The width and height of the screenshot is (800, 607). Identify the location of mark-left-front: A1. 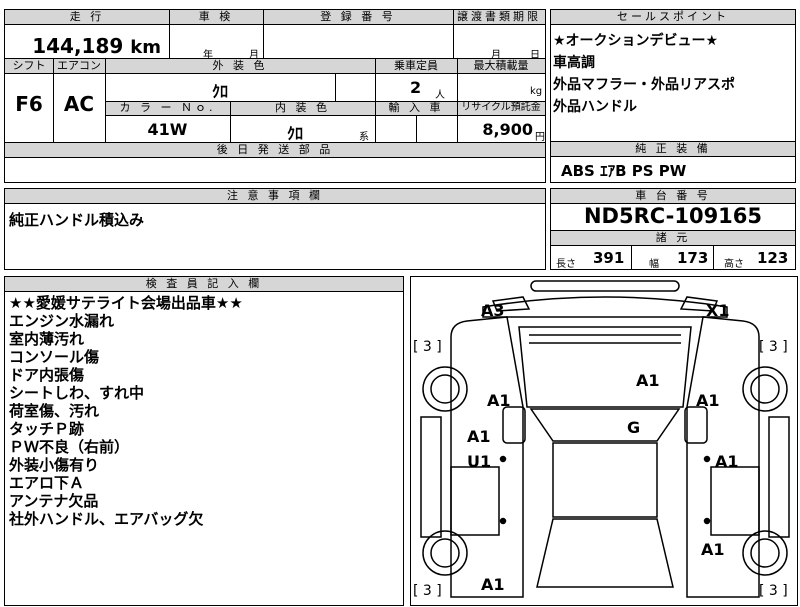
(499, 400).